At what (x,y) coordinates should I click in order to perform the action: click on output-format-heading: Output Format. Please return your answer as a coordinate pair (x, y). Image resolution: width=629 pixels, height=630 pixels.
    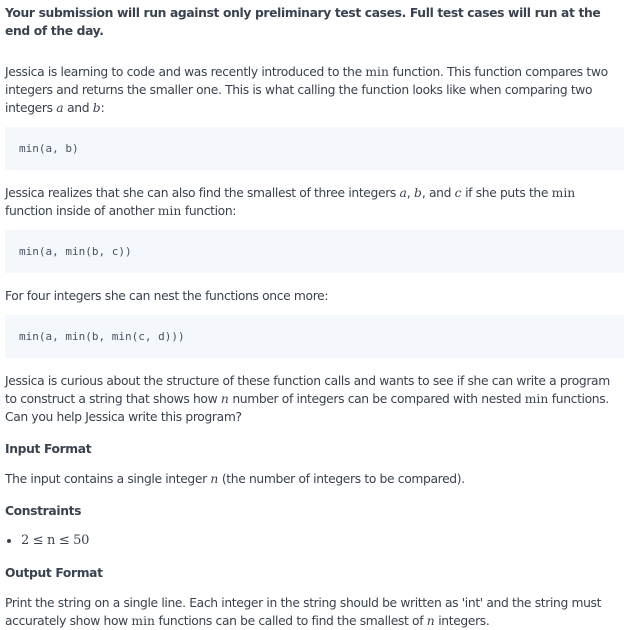
    Looking at the image, I should click on (54, 573).